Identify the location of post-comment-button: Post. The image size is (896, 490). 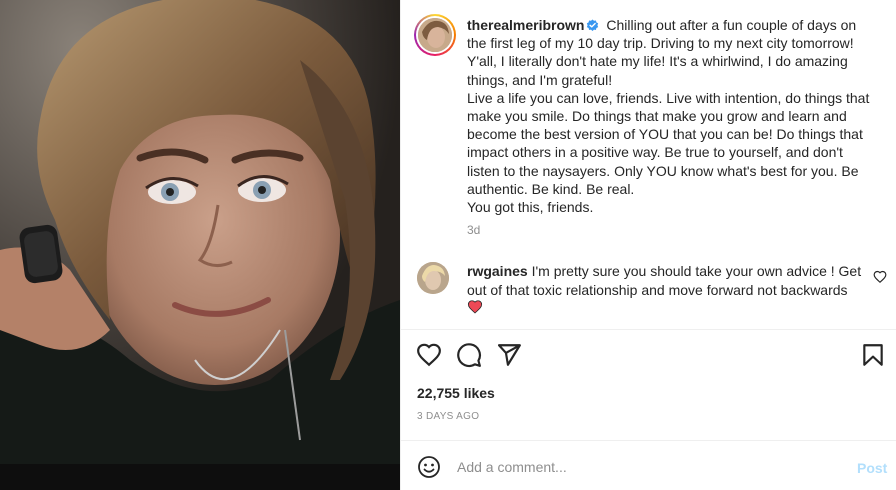
(872, 468).